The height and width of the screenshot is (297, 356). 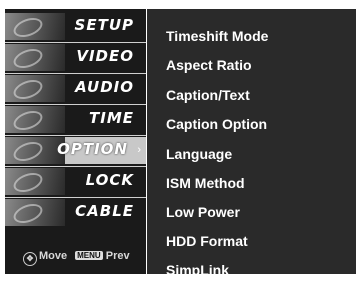 I want to click on option-item-timeshift-mode: Timeshift Mode, so click(x=217, y=36).